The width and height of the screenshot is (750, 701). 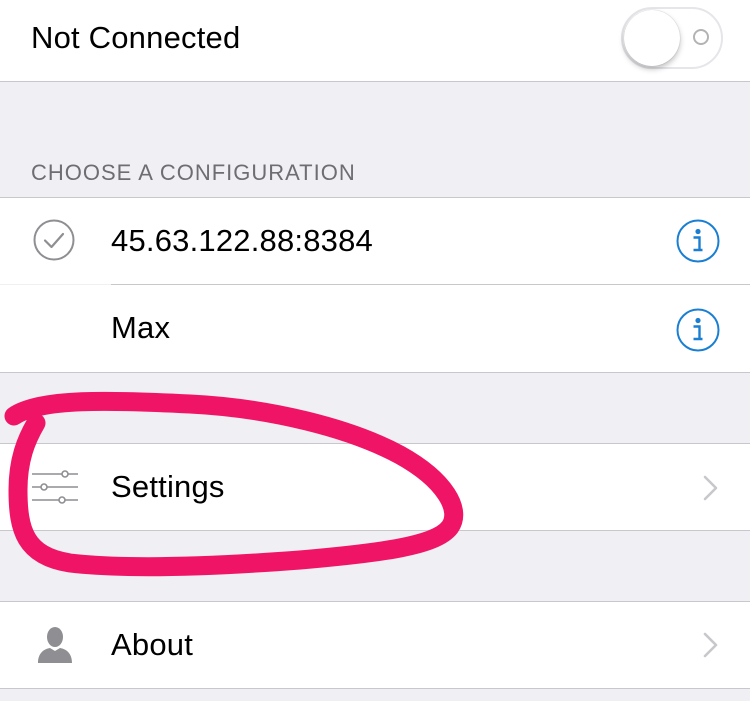 I want to click on person-icon, so click(x=55, y=645).